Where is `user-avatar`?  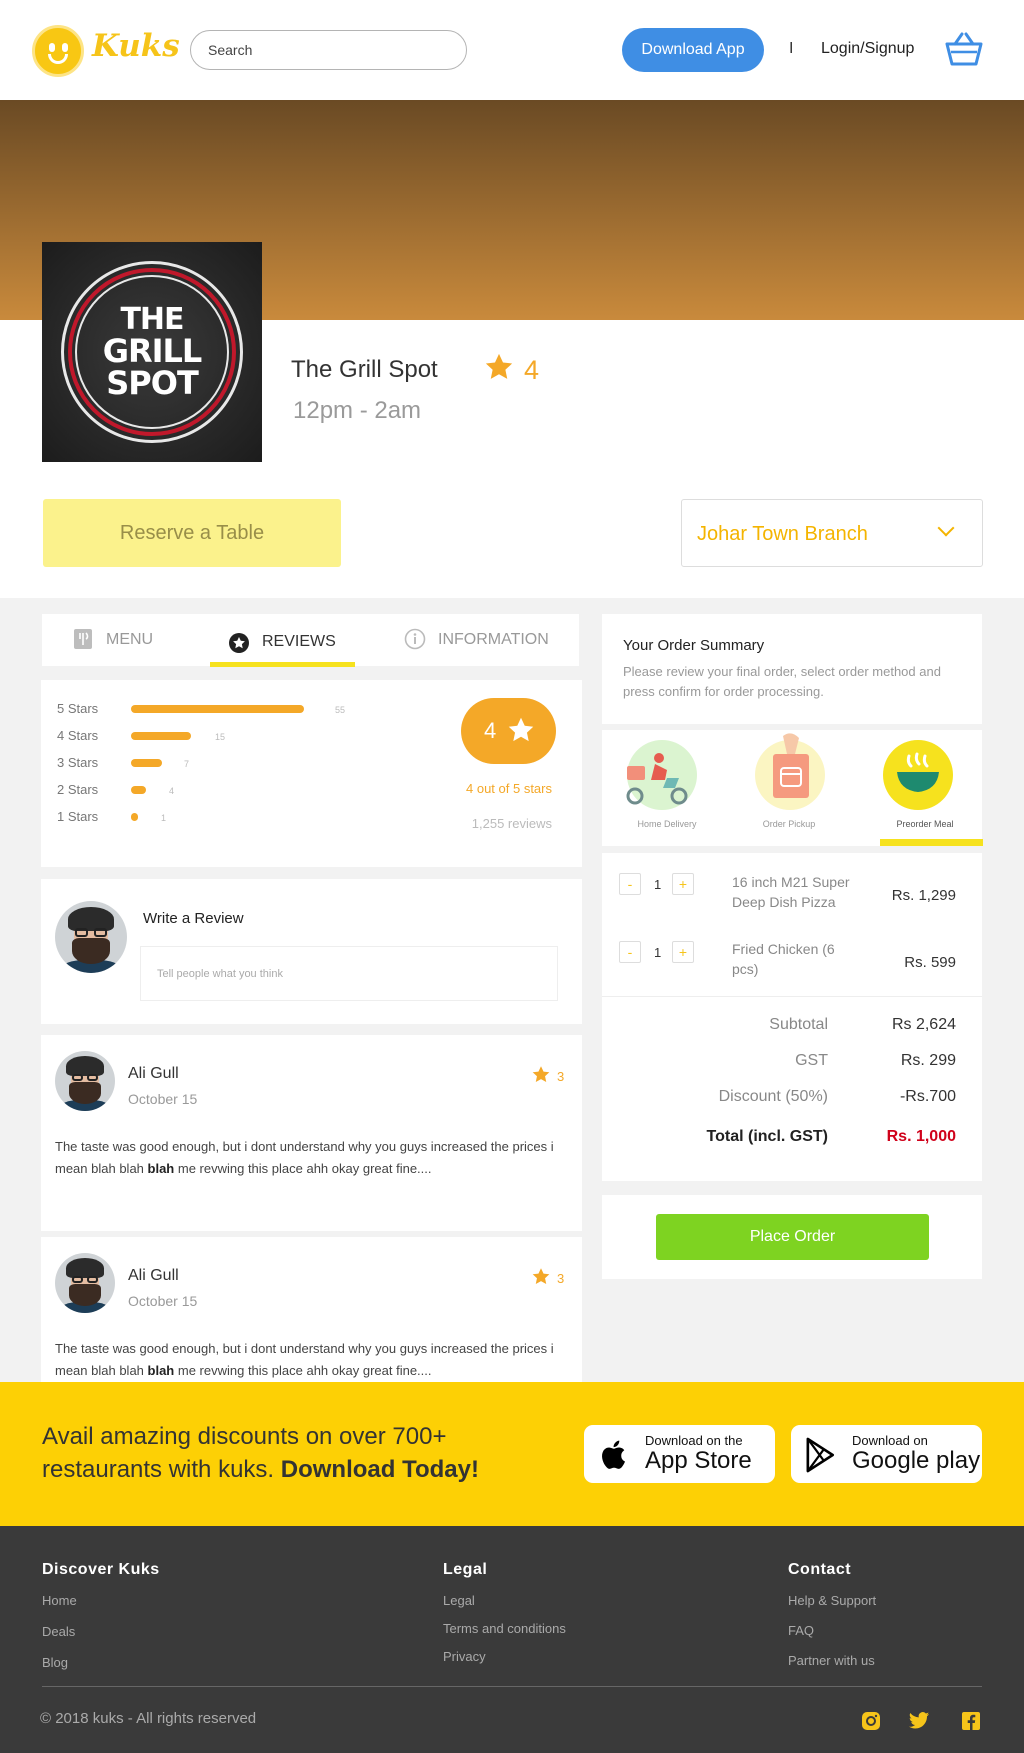
user-avatar is located at coordinates (91, 937).